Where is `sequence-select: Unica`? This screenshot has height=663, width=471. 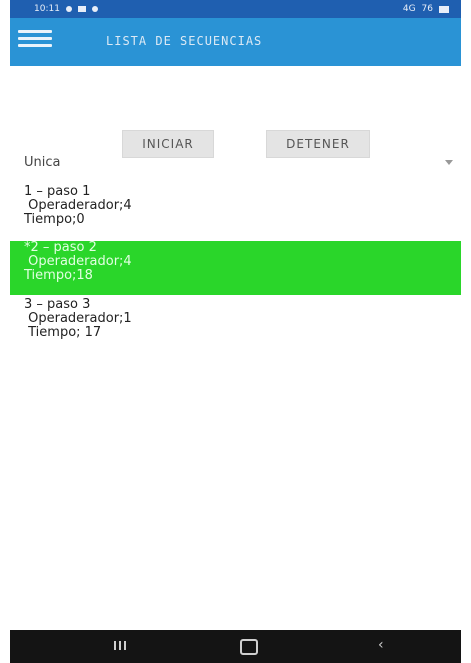 sequence-select: Unica is located at coordinates (242, 162).